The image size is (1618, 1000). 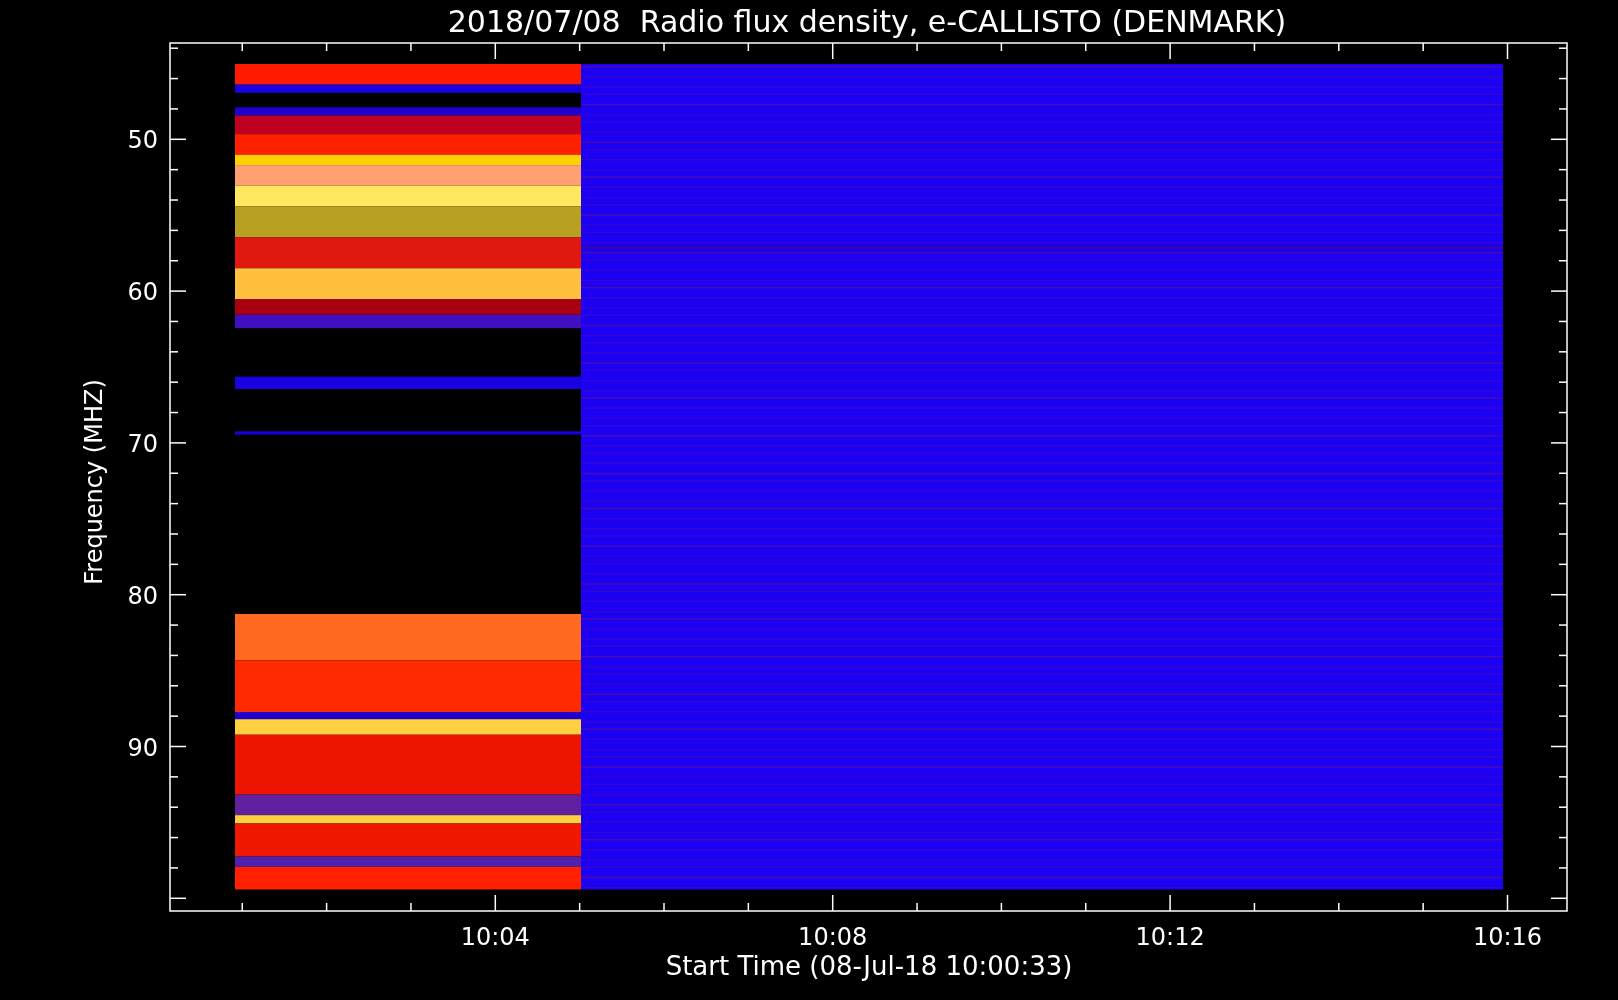 I want to click on axis-title: Start Time (08-Jul-18 10:00:33), so click(x=869, y=966).